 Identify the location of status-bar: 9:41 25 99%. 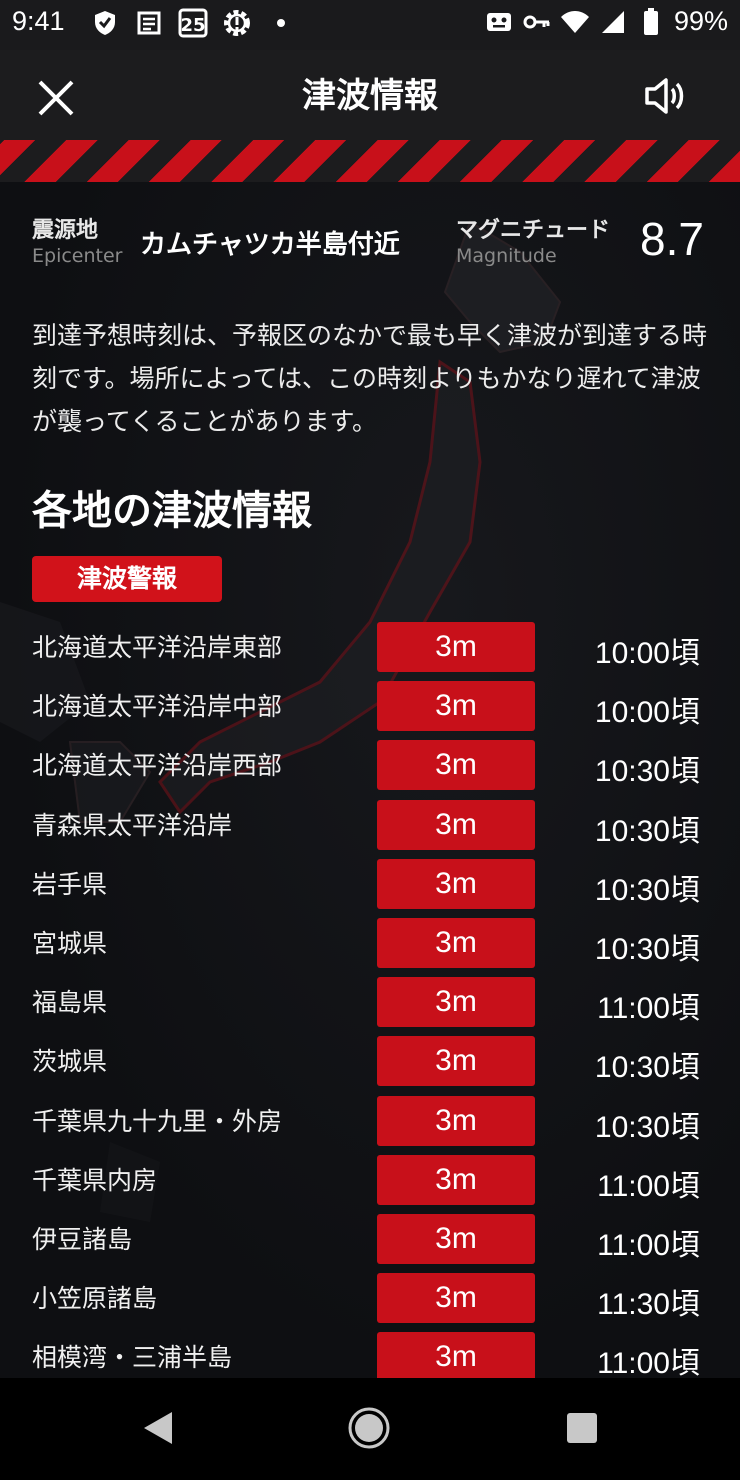
(370, 25).